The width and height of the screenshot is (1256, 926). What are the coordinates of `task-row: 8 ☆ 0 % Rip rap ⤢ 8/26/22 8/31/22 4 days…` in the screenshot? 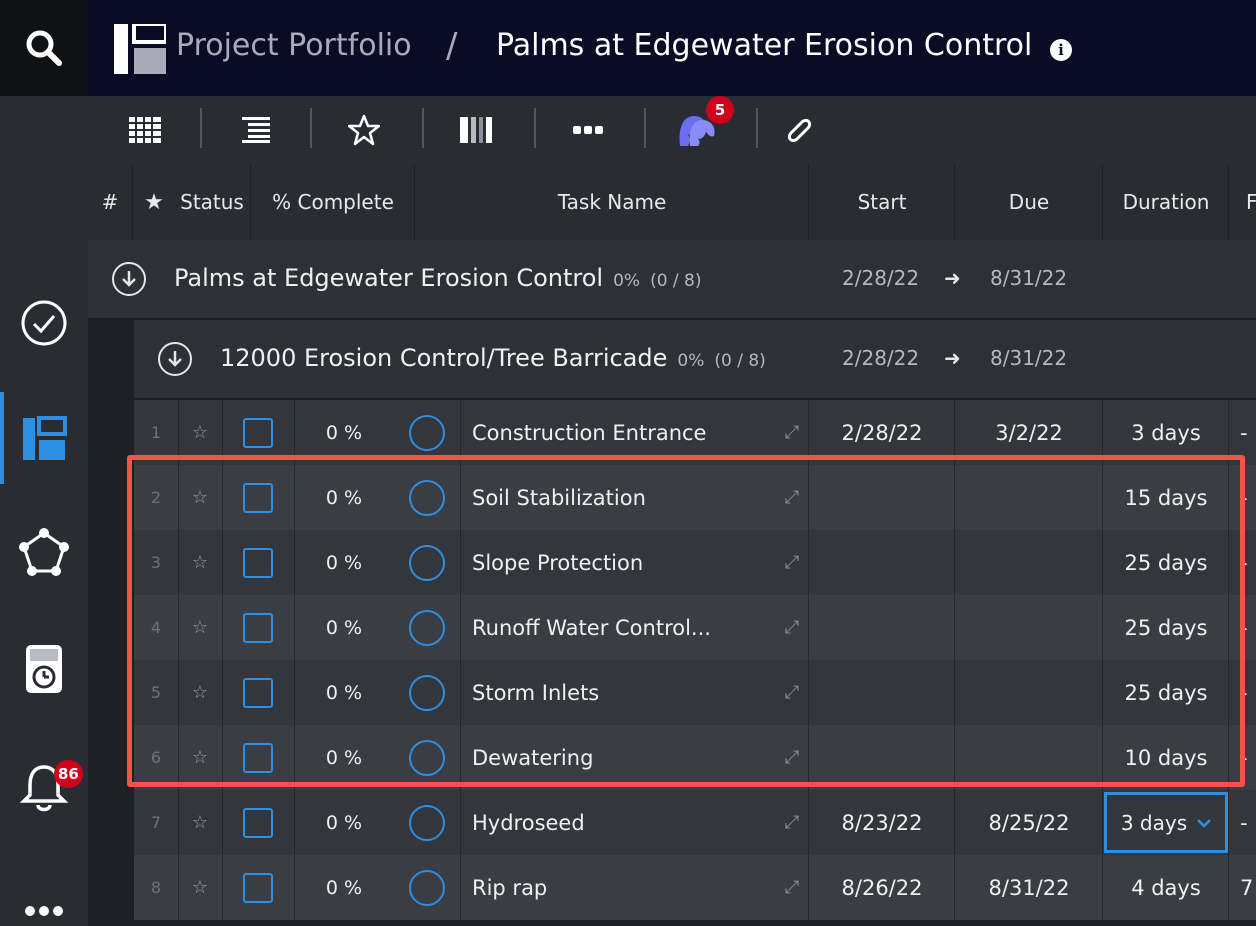 It's located at (695, 887).